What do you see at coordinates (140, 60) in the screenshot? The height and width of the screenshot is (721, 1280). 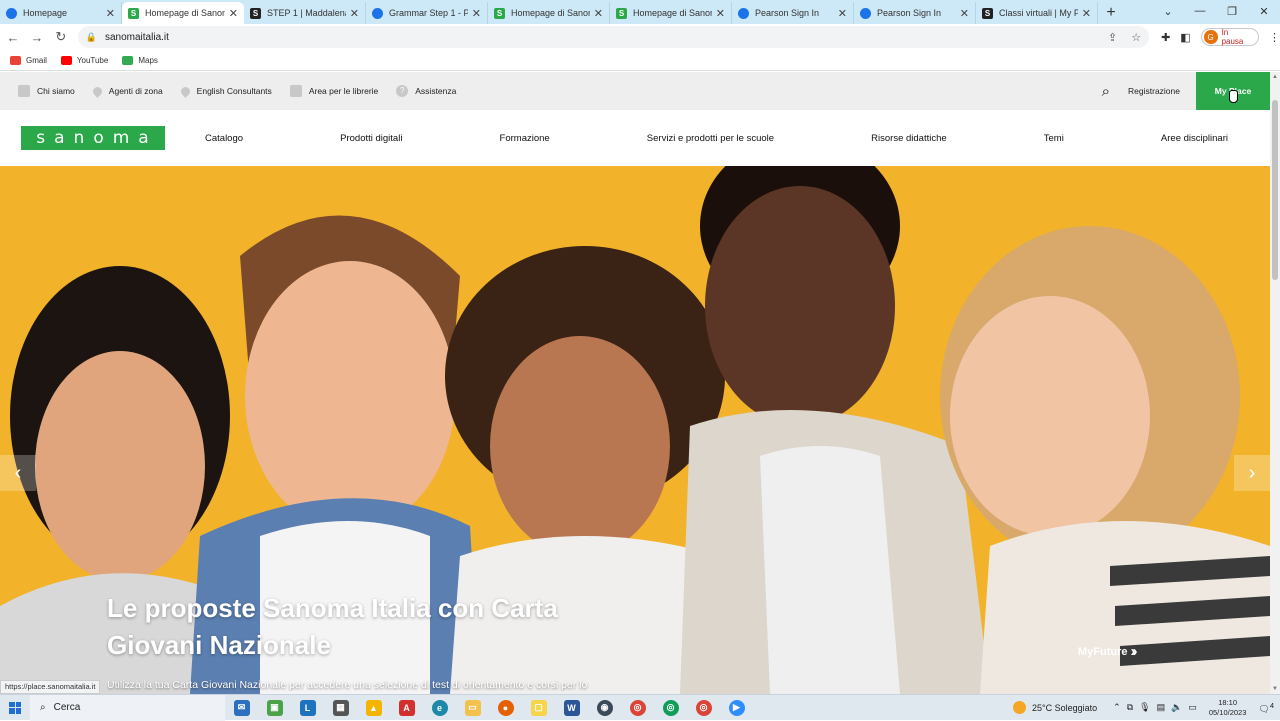 I see `bookmark-maps: Maps` at bounding box center [140, 60].